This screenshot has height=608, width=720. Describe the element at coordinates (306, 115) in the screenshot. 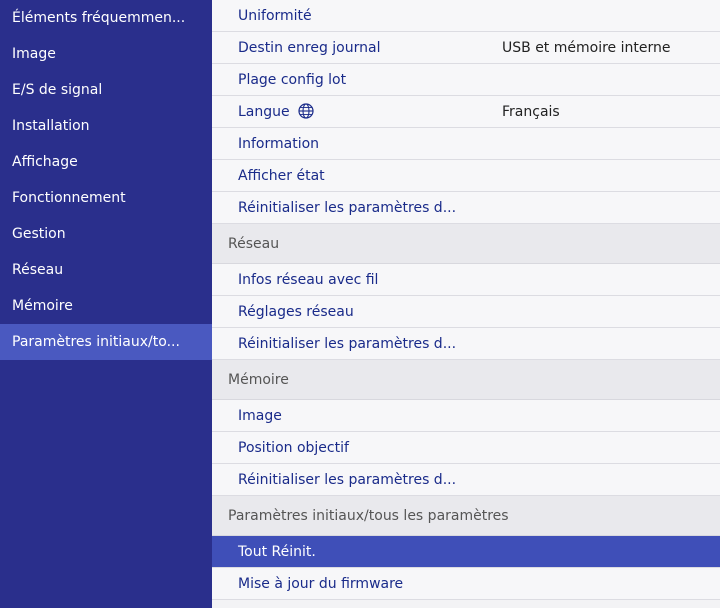

I see `globe-icon` at that location.